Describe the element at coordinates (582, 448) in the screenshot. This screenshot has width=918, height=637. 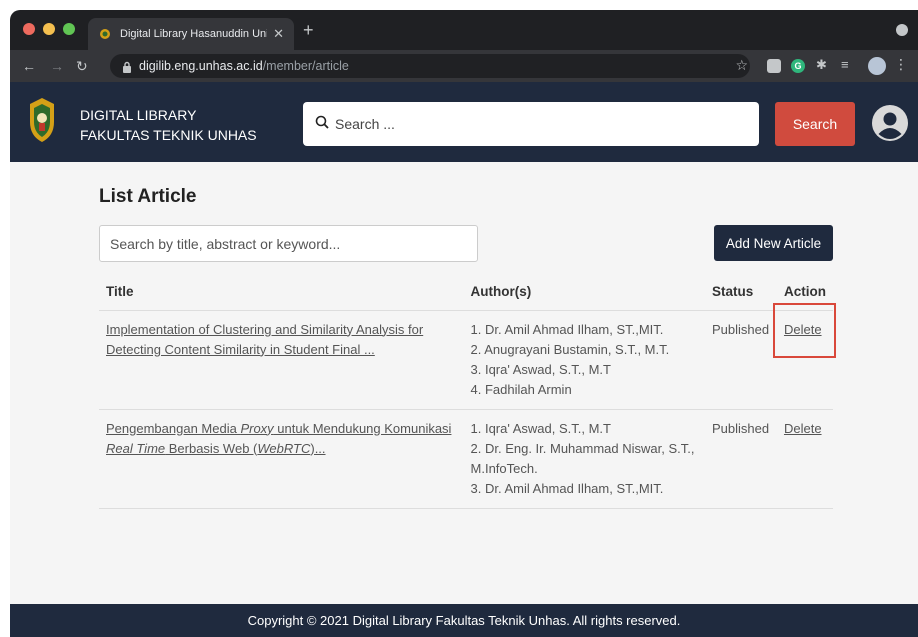
I see `author-item: 2. Dr. Eng. Ir. Muhammad Niswar, S.T.,` at that location.